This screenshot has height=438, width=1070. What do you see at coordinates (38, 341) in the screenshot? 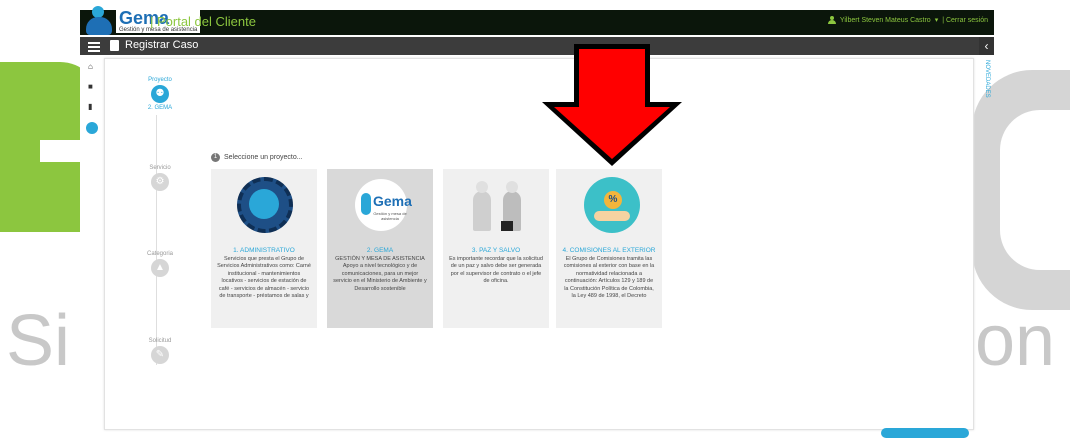
I see `watermark-left-text: Si` at bounding box center [38, 341].